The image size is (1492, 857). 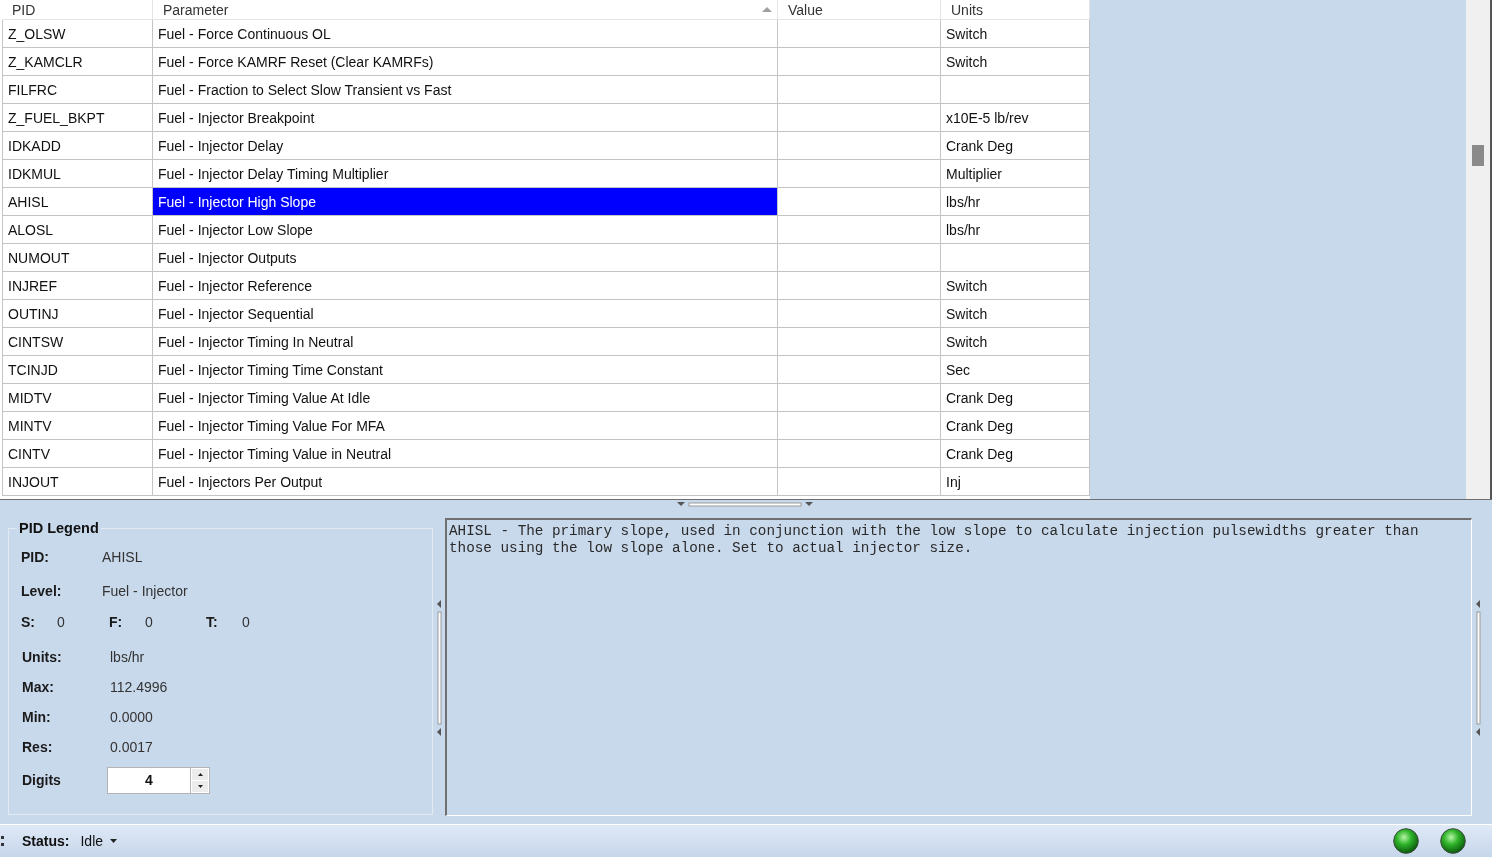 What do you see at coordinates (77, 342) in the screenshot?
I see `table-cell: CINTSW` at bounding box center [77, 342].